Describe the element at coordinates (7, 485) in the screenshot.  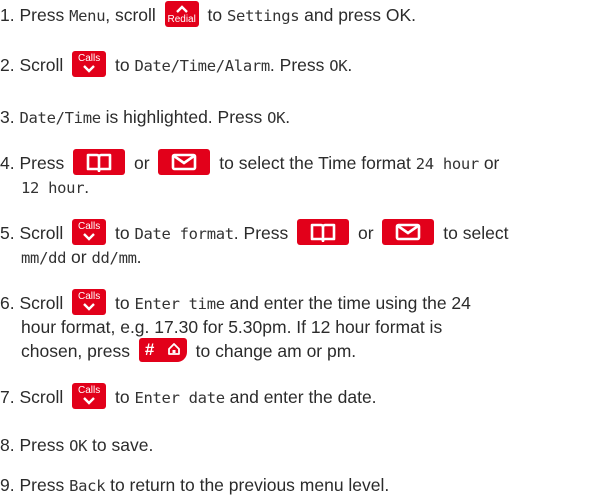
I see `step-number: 9.` at that location.